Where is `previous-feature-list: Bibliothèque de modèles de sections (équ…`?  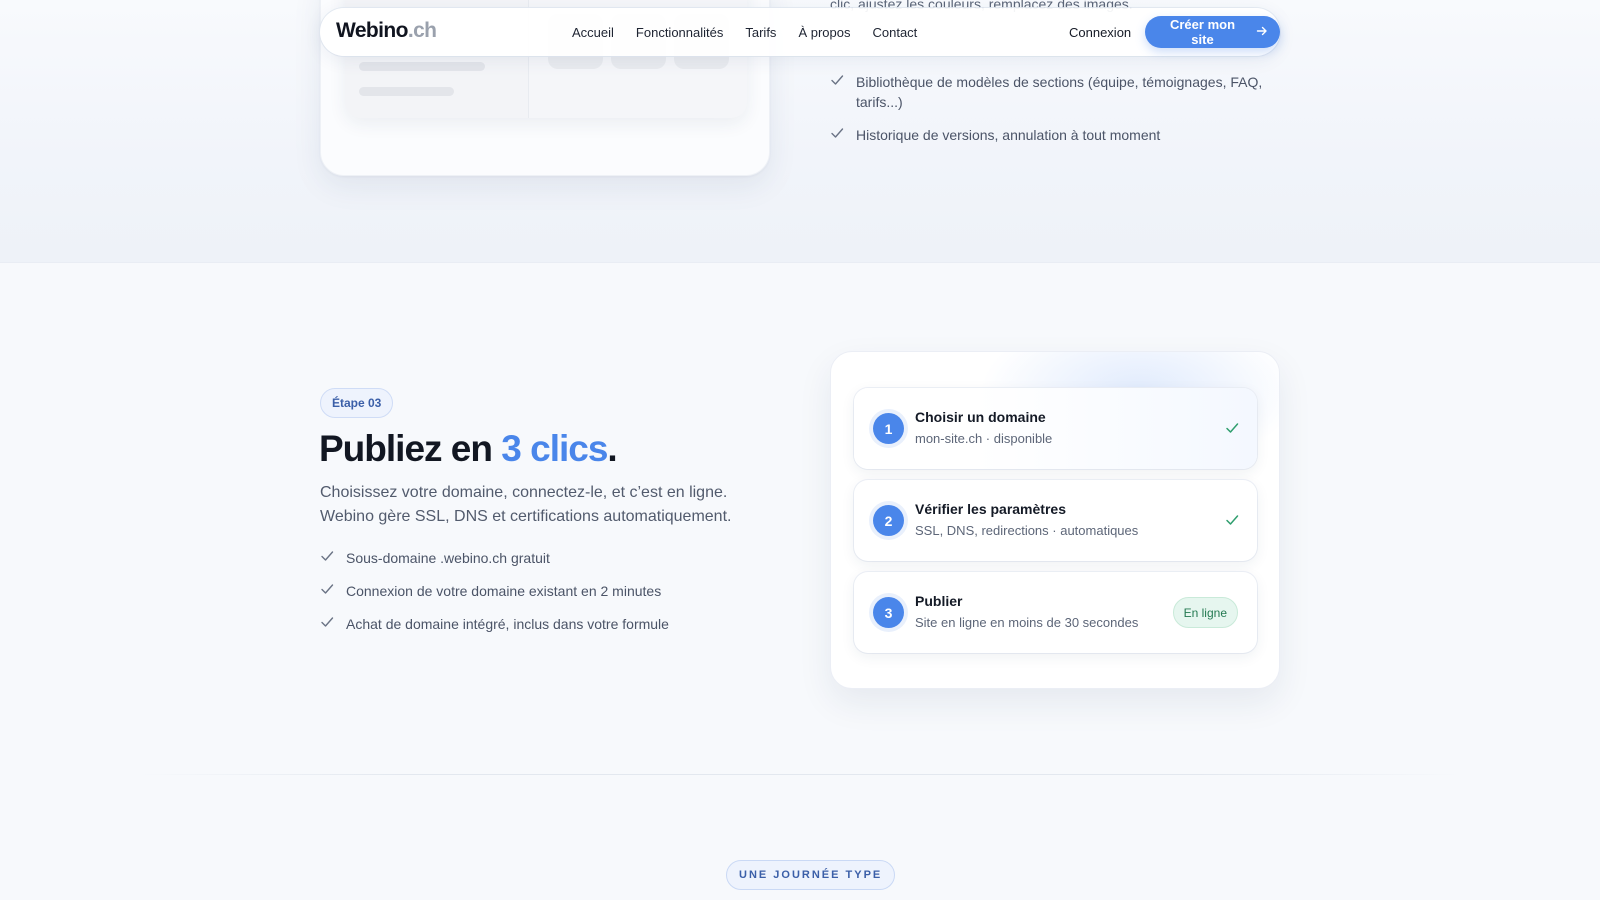 previous-feature-list: Bibliothèque de modèles de sections (équ… is located at coordinates (1050, 115).